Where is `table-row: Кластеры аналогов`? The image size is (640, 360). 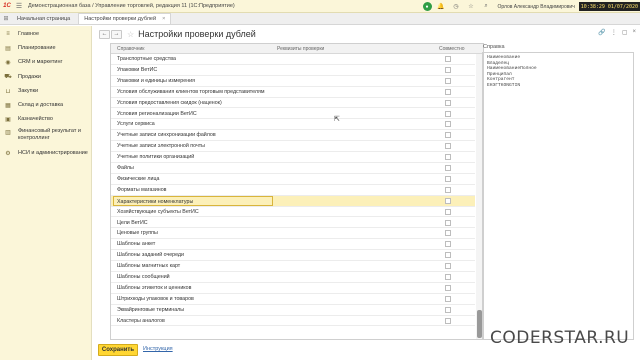 table-row: Кластеры аналогов is located at coordinates (293, 321).